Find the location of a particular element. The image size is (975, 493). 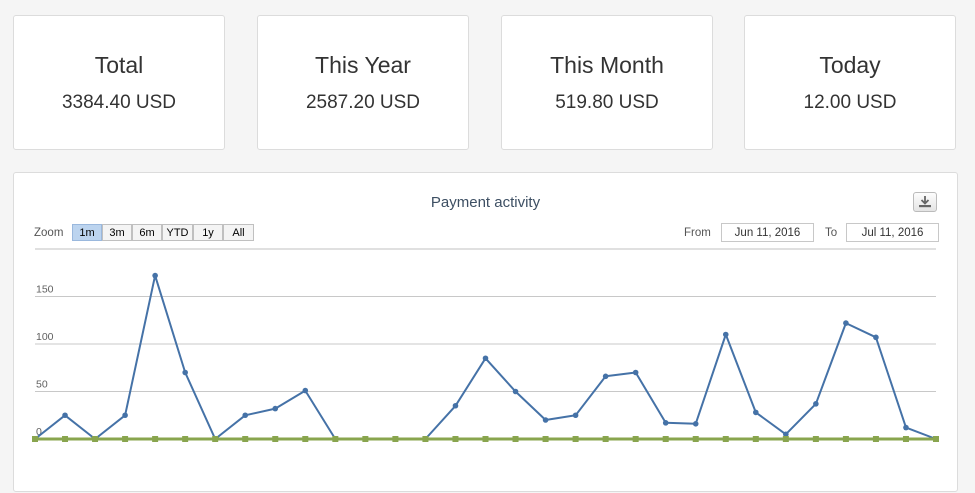

stat-value: 519.80 USD is located at coordinates (607, 102).